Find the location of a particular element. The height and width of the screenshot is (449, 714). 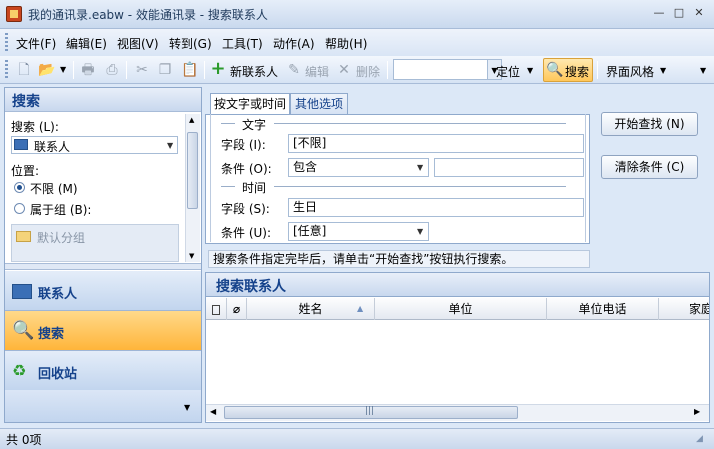

nav-more-bar is located at coordinates (103, 406).